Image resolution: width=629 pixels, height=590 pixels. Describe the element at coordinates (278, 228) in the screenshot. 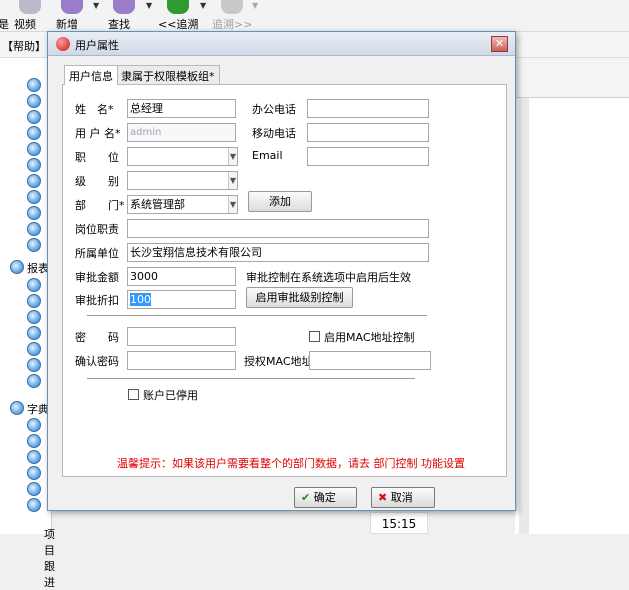

I see `duty-field` at that location.